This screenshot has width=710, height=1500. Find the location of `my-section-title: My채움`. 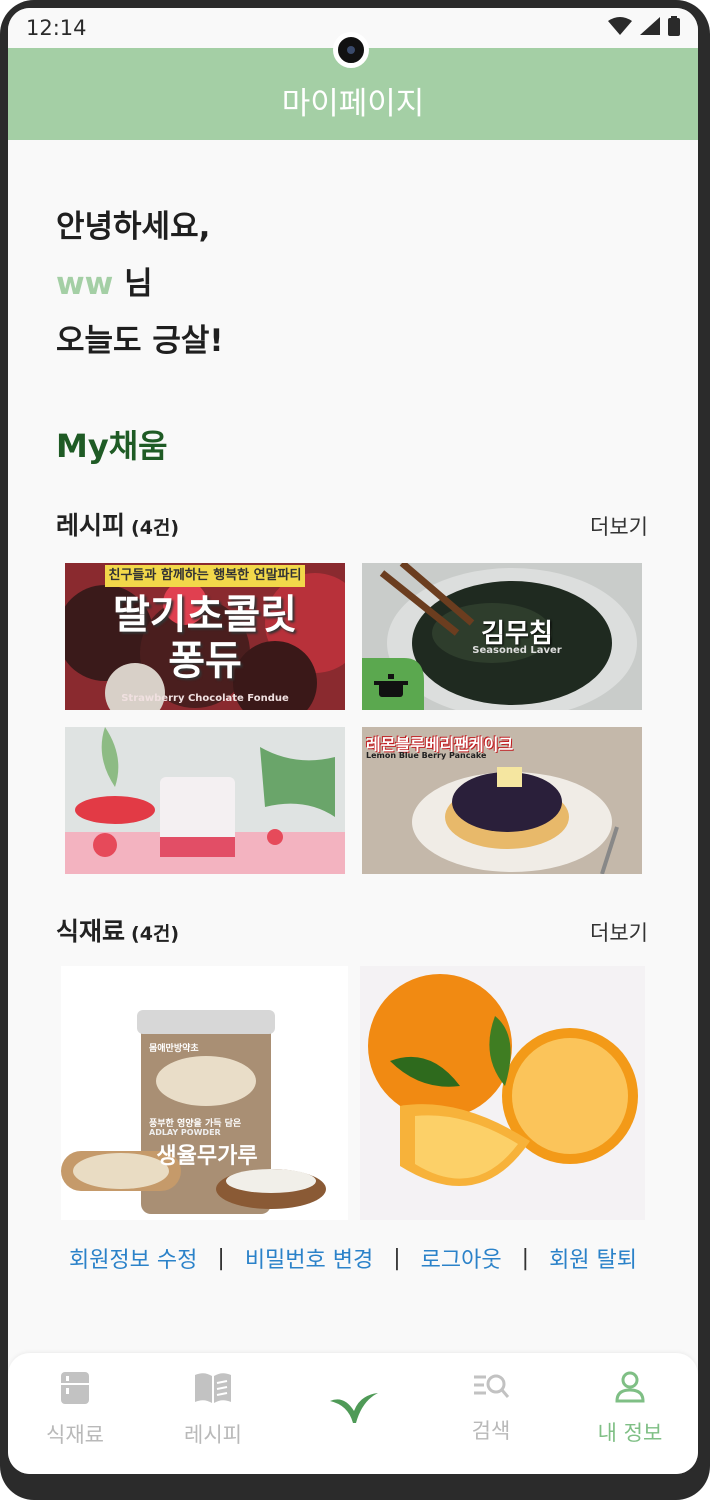

my-section-title: My채움 is located at coordinates (112, 446).